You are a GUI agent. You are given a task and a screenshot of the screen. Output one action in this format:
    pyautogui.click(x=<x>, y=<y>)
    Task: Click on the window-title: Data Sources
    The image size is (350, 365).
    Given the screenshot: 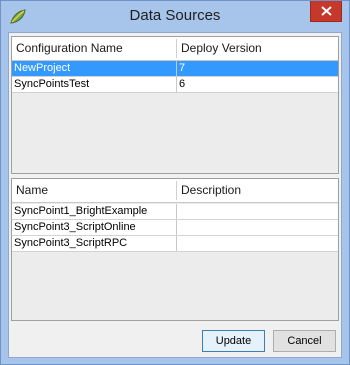 What is the action you would take?
    pyautogui.click(x=175, y=15)
    